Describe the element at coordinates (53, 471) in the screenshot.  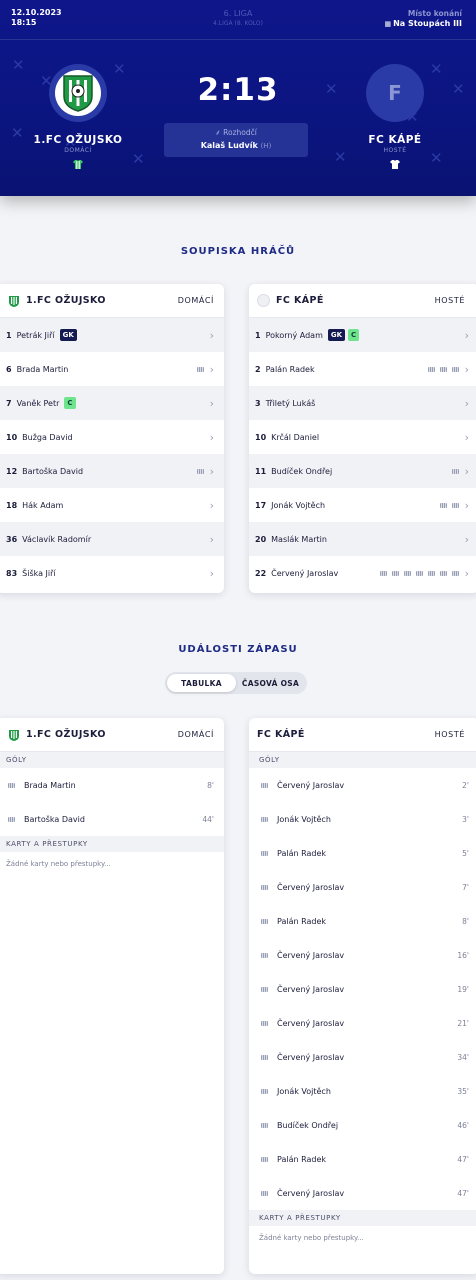
I see `player-name: Bartoška David` at that location.